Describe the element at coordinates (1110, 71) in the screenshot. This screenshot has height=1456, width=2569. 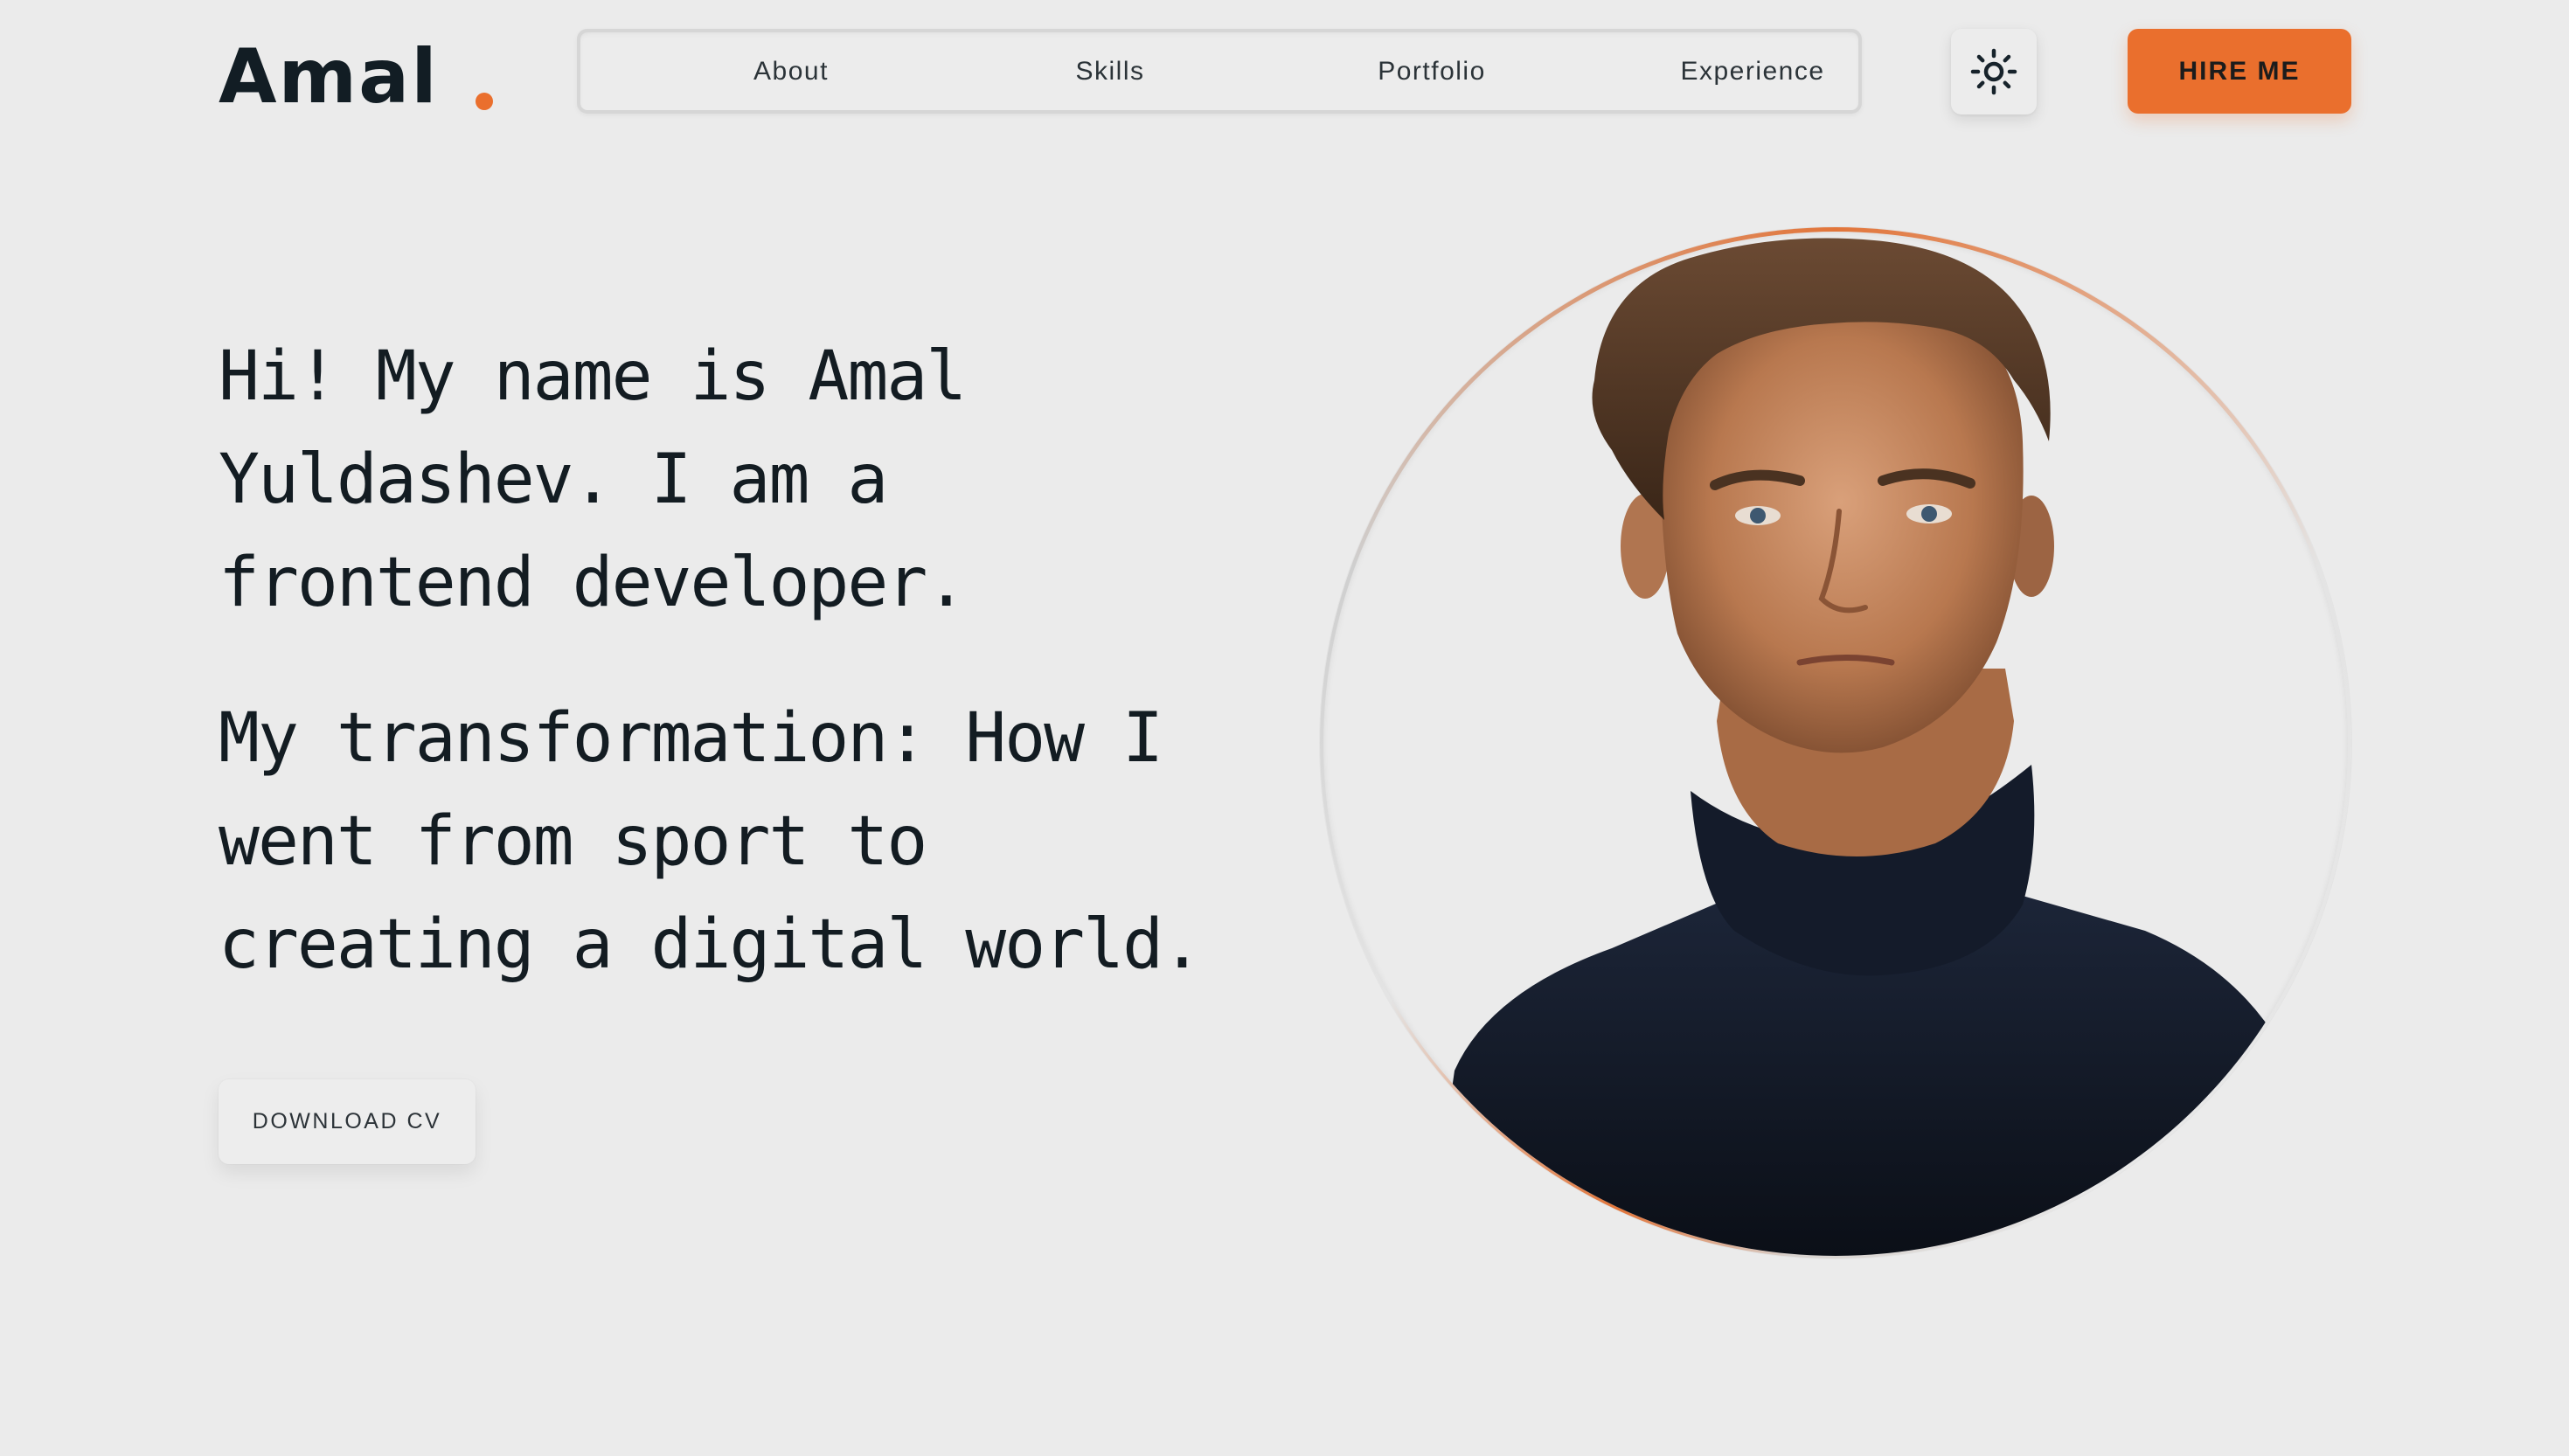
I see `nav-item-skills: Skills` at that location.